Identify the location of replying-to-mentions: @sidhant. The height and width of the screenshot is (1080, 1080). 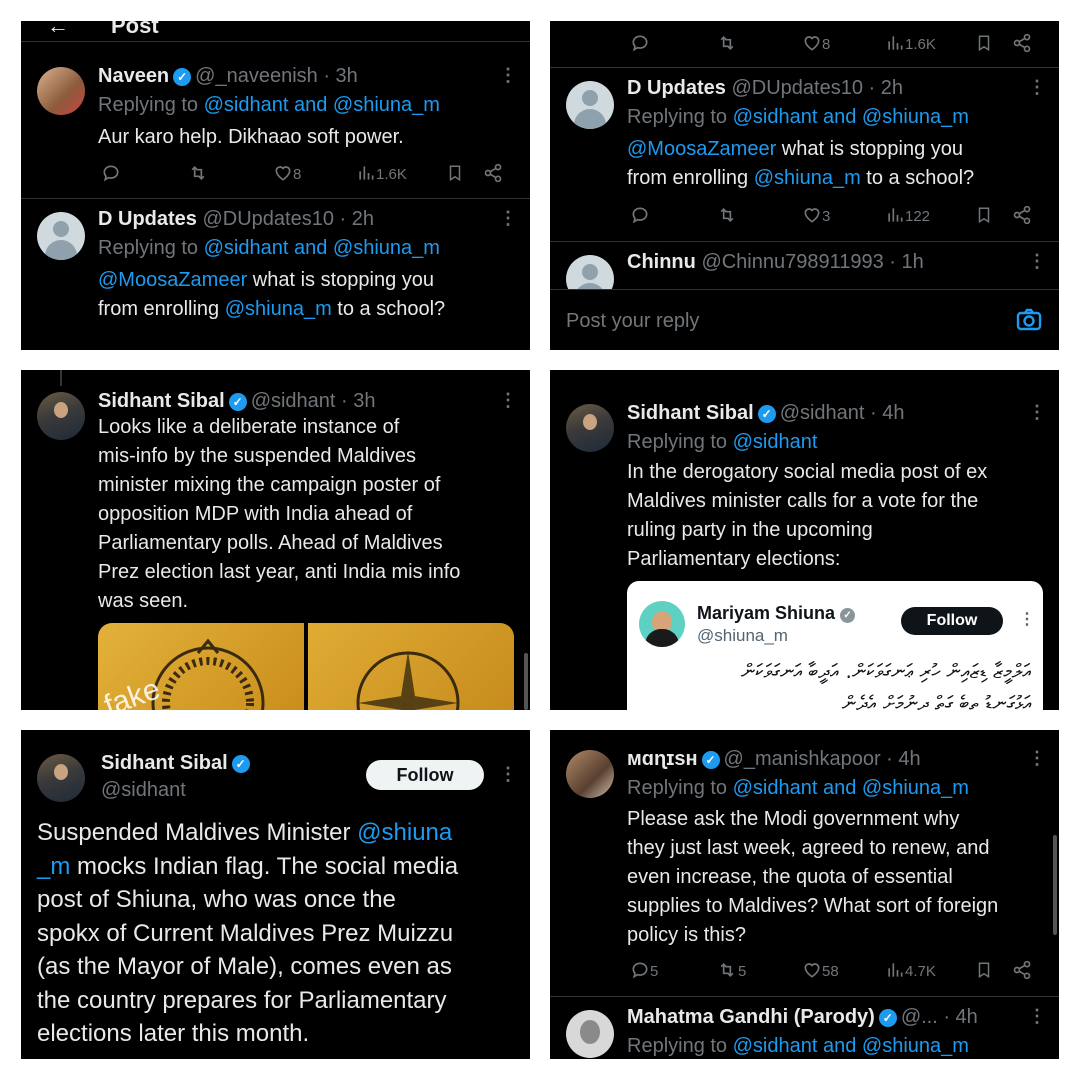
(775, 442).